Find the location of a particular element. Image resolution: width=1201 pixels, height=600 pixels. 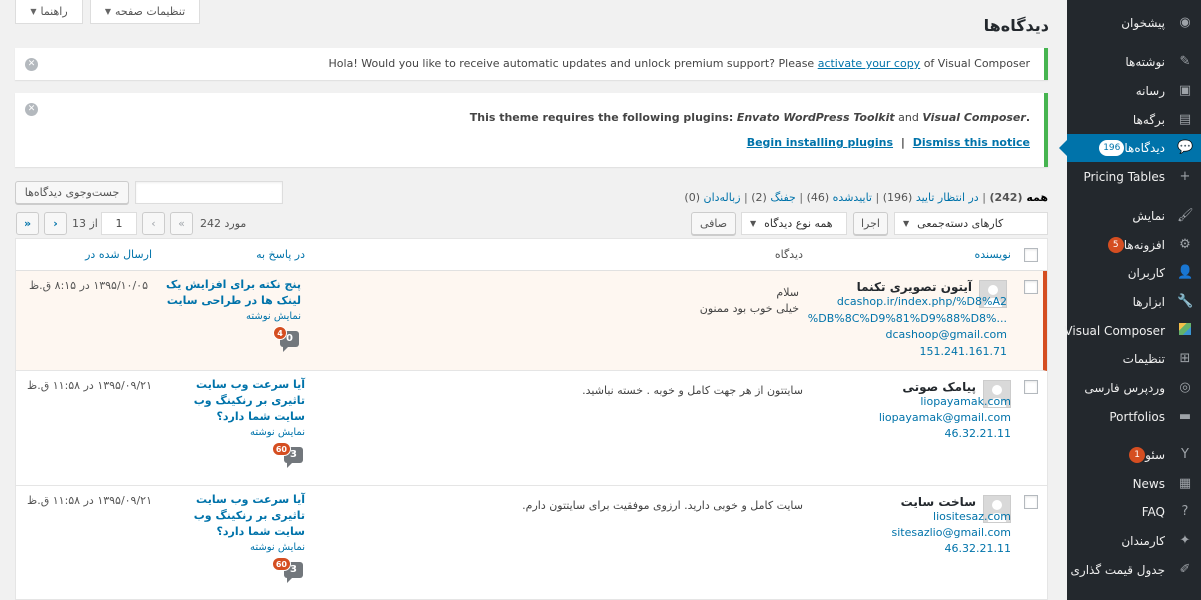

col-submitted: ارسال شده در is located at coordinates (118, 254).